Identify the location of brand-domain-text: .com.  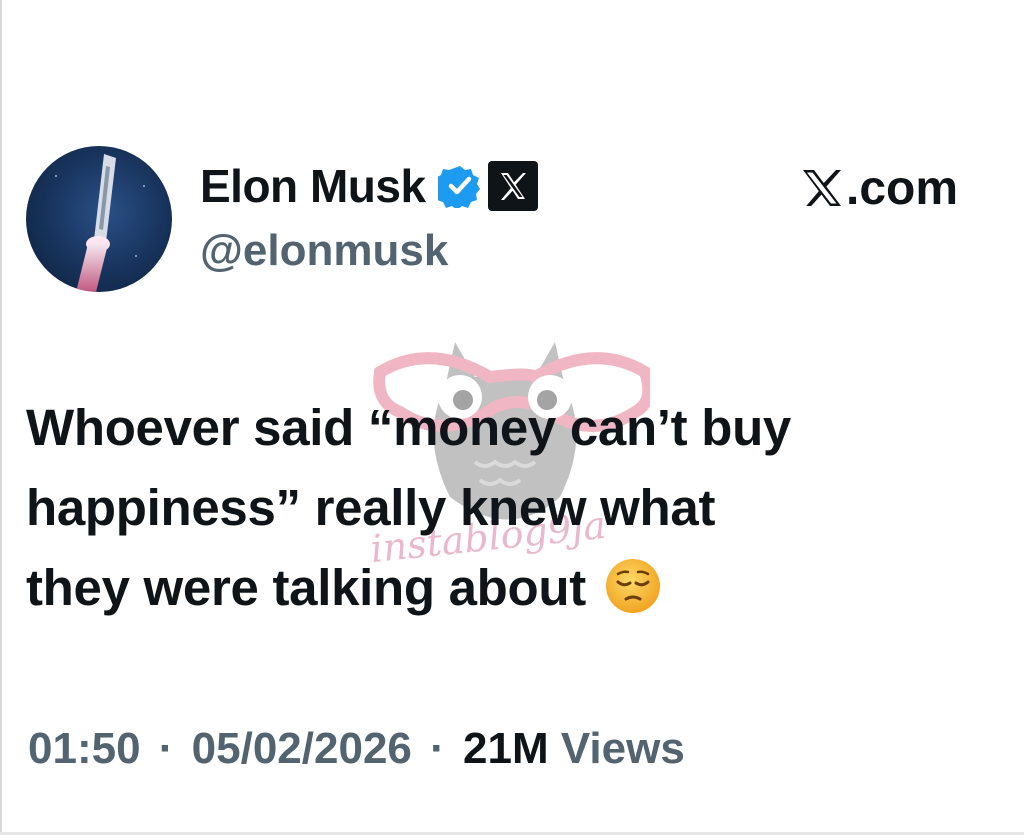
(902, 188).